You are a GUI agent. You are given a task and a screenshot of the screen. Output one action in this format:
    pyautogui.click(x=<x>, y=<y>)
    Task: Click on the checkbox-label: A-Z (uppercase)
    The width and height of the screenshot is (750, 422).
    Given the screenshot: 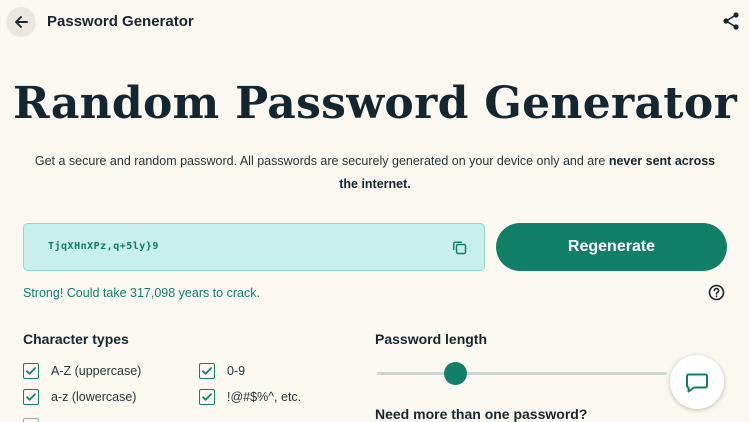 What is the action you would take?
    pyautogui.click(x=96, y=371)
    